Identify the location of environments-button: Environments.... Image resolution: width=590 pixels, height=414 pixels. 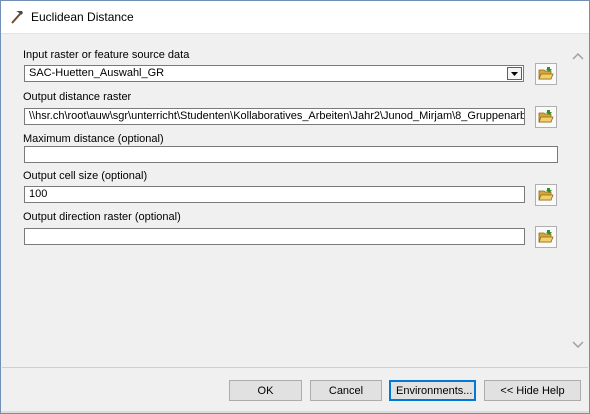
(432, 390).